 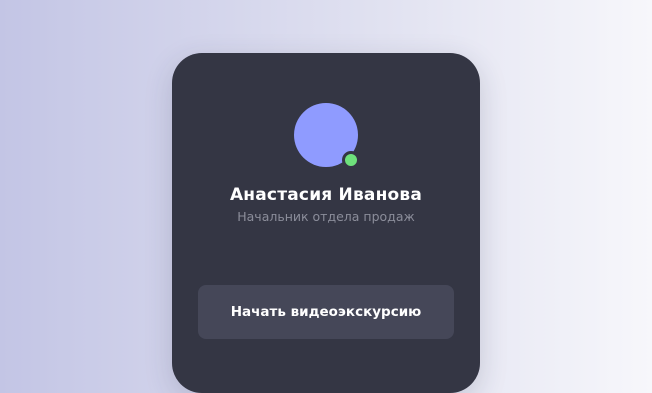 What do you see at coordinates (326, 312) in the screenshot?
I see `start-video-tour-button: Начать видеоэкскурсию` at bounding box center [326, 312].